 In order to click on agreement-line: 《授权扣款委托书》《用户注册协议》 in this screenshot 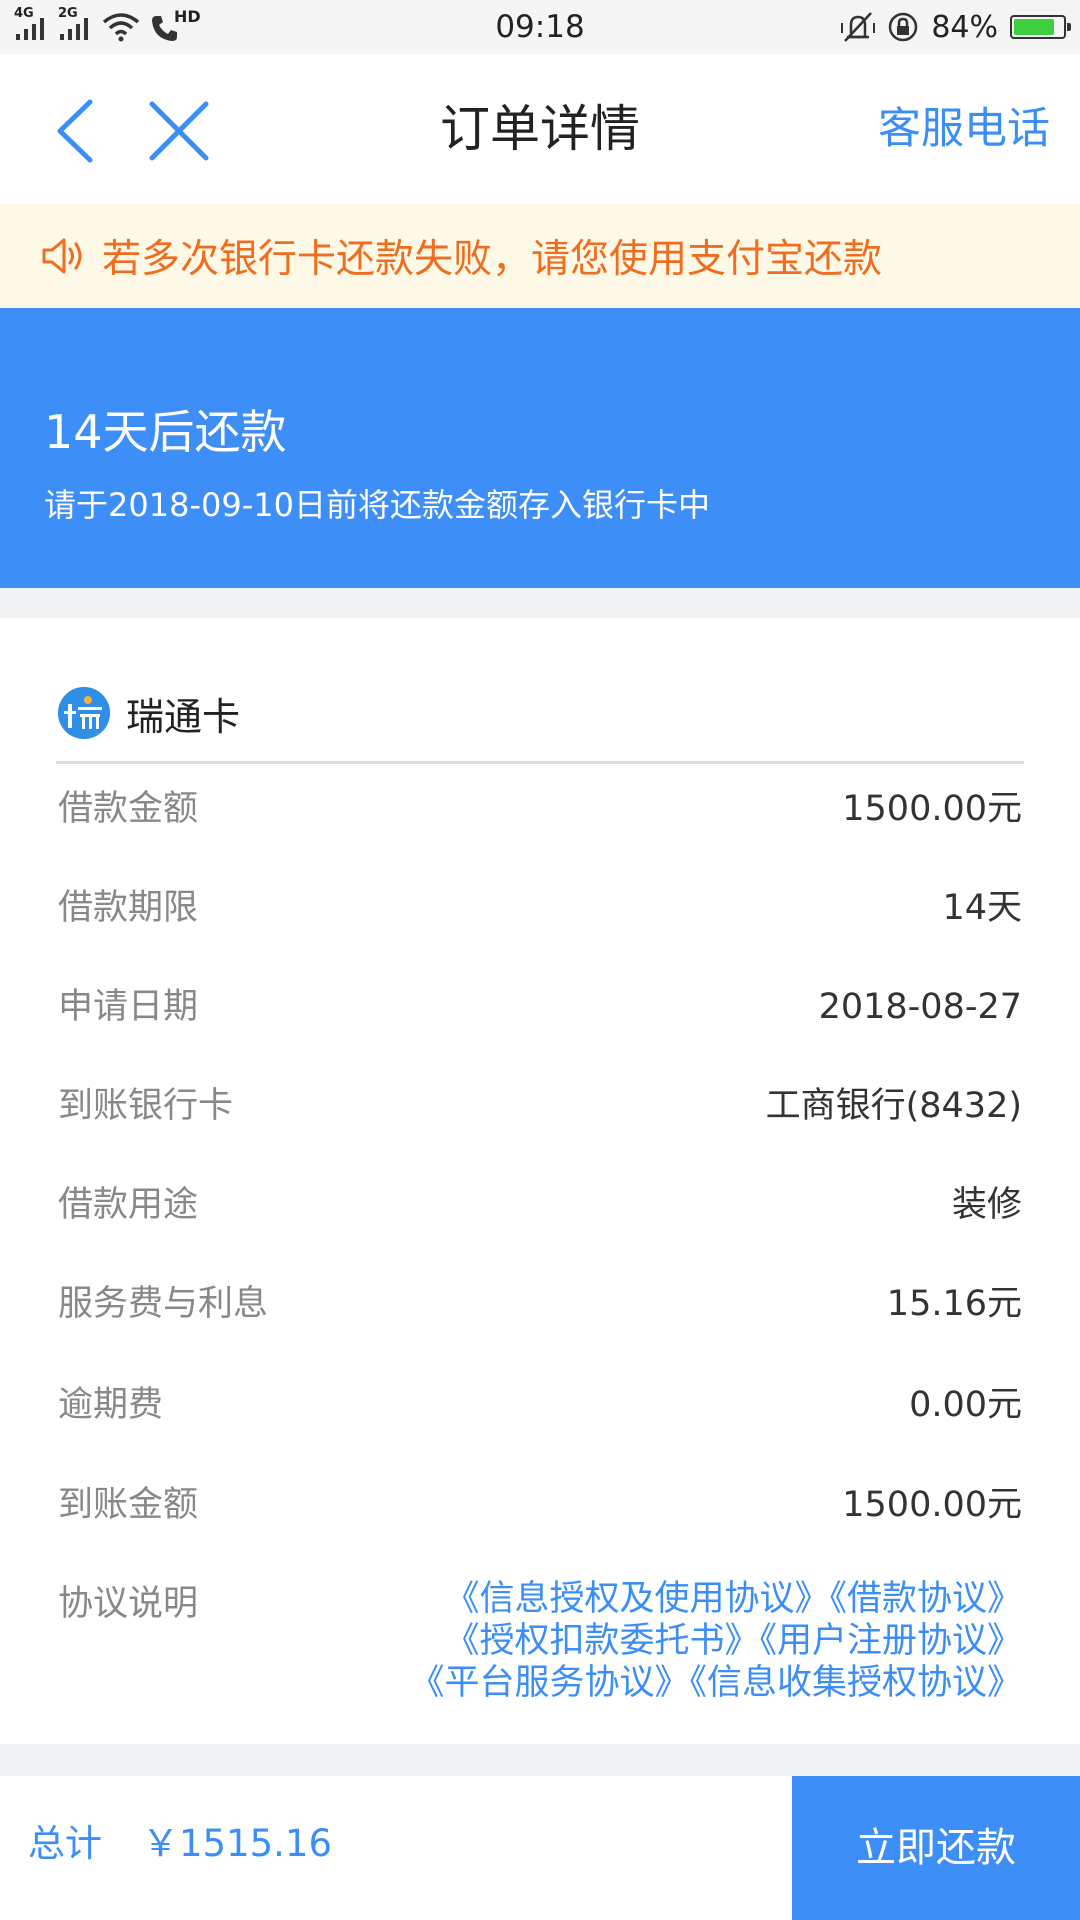, I will do `click(715, 1641)`.